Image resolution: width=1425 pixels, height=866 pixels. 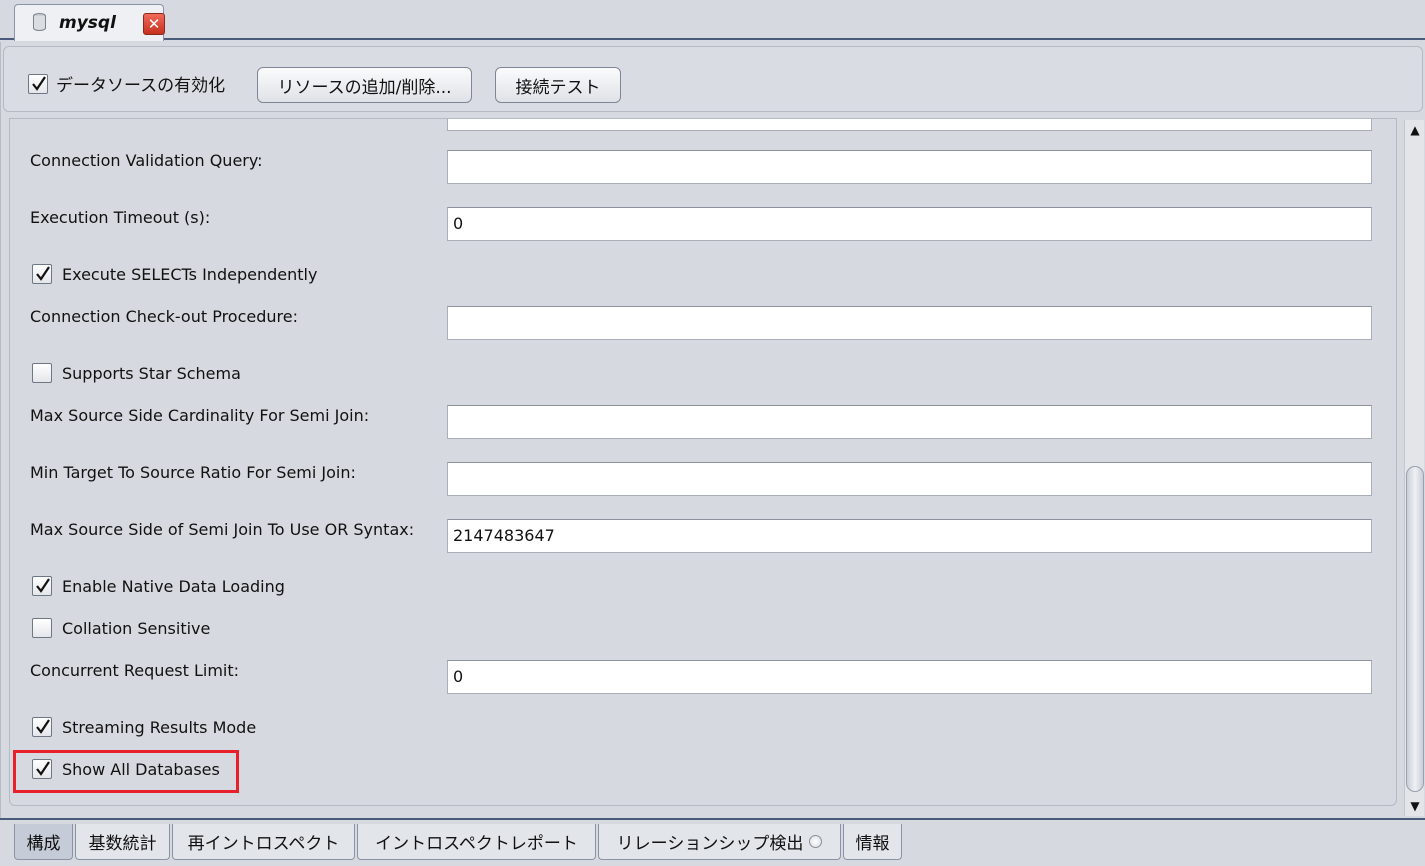 I want to click on supports-star-schema-checkbox: Supports Star Schema, so click(x=136, y=373).